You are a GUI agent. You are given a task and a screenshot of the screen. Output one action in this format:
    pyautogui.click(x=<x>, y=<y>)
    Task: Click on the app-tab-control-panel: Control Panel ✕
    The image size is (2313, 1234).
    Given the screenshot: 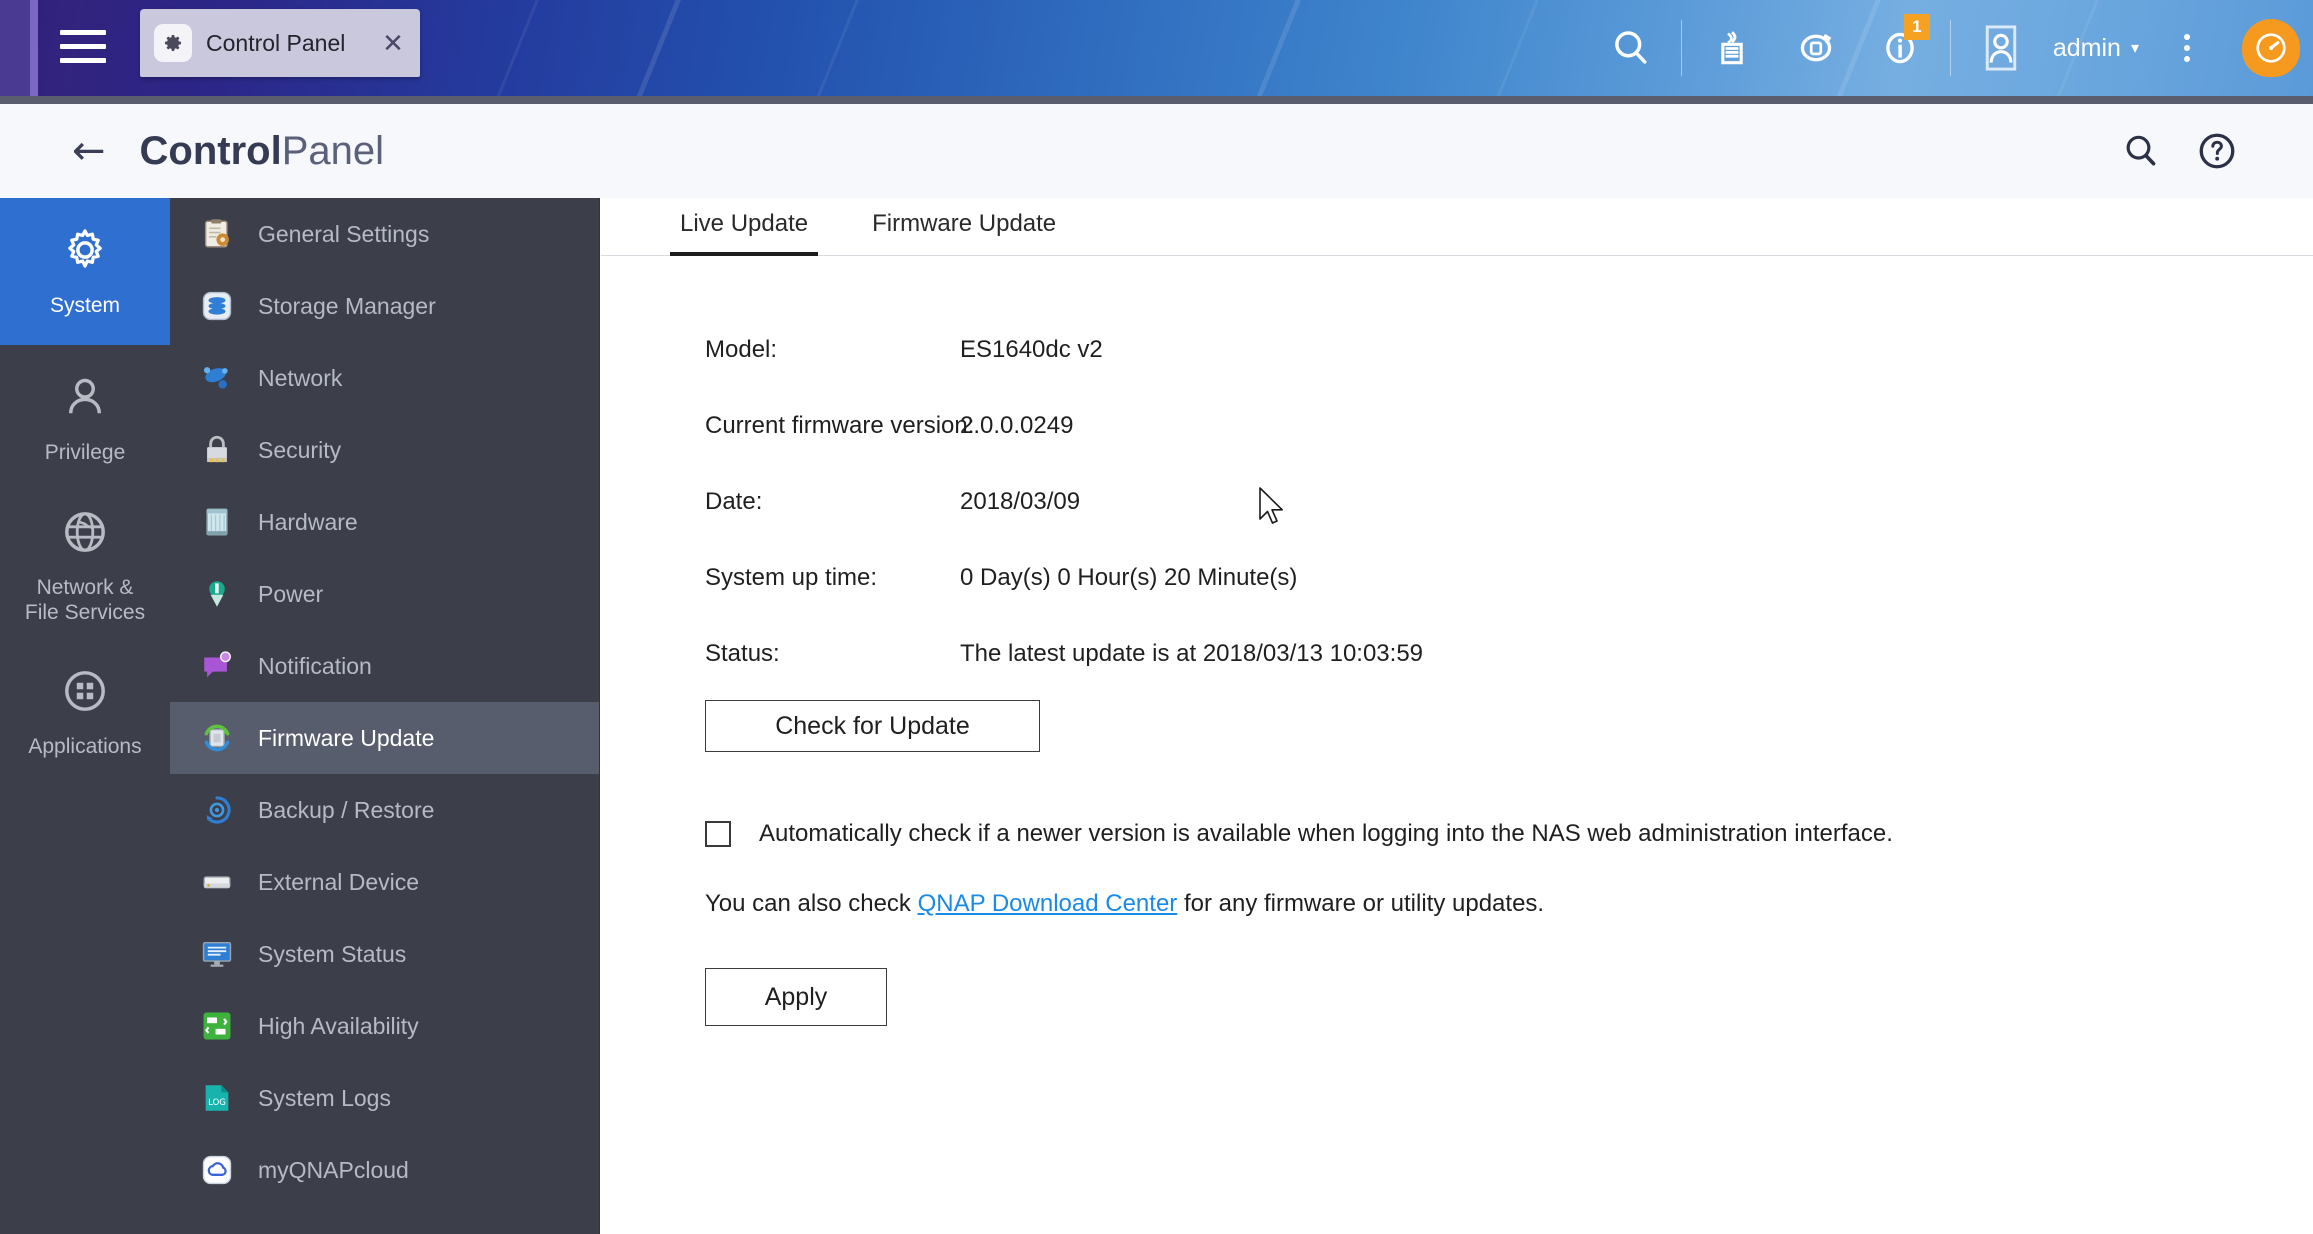 What is the action you would take?
    pyautogui.click(x=280, y=43)
    